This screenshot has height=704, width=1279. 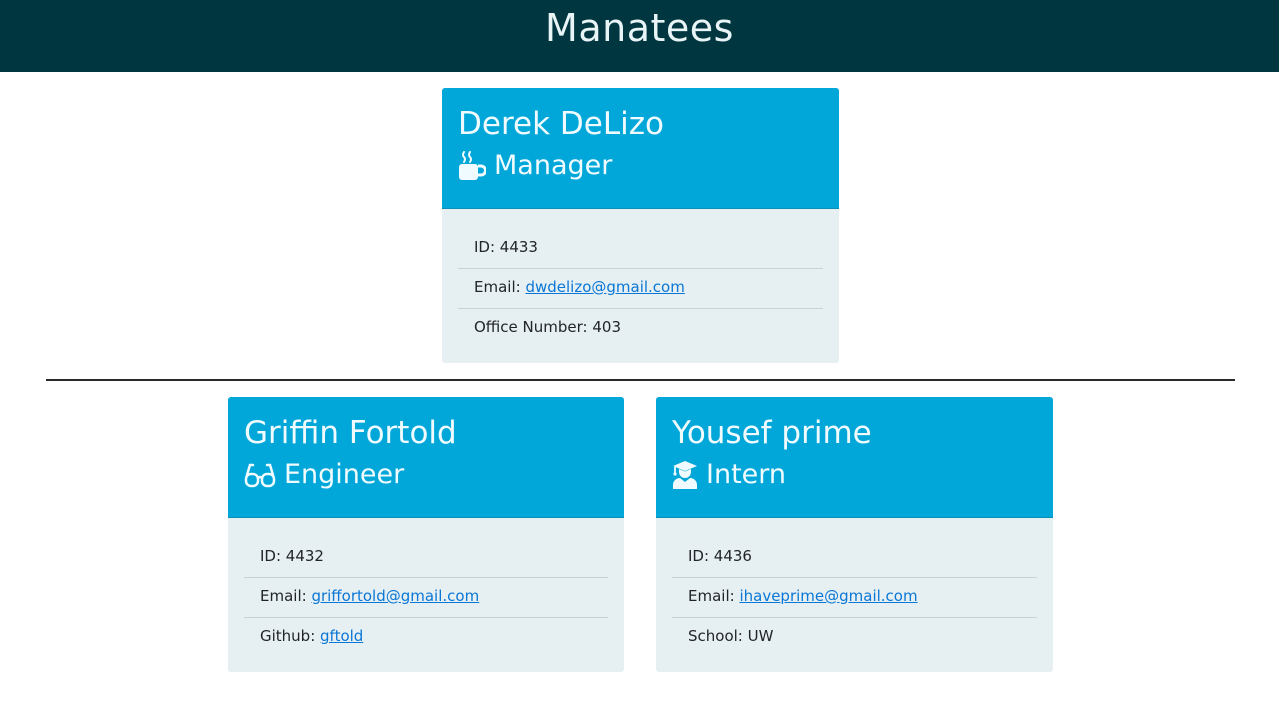 I want to click on id-row: ID: 4432, so click(x=426, y=558).